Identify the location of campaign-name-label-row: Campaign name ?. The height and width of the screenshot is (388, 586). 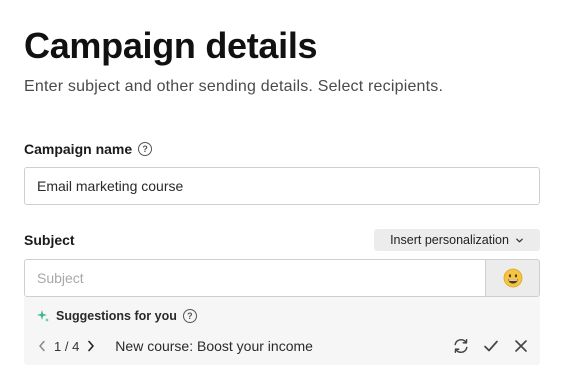
(88, 149).